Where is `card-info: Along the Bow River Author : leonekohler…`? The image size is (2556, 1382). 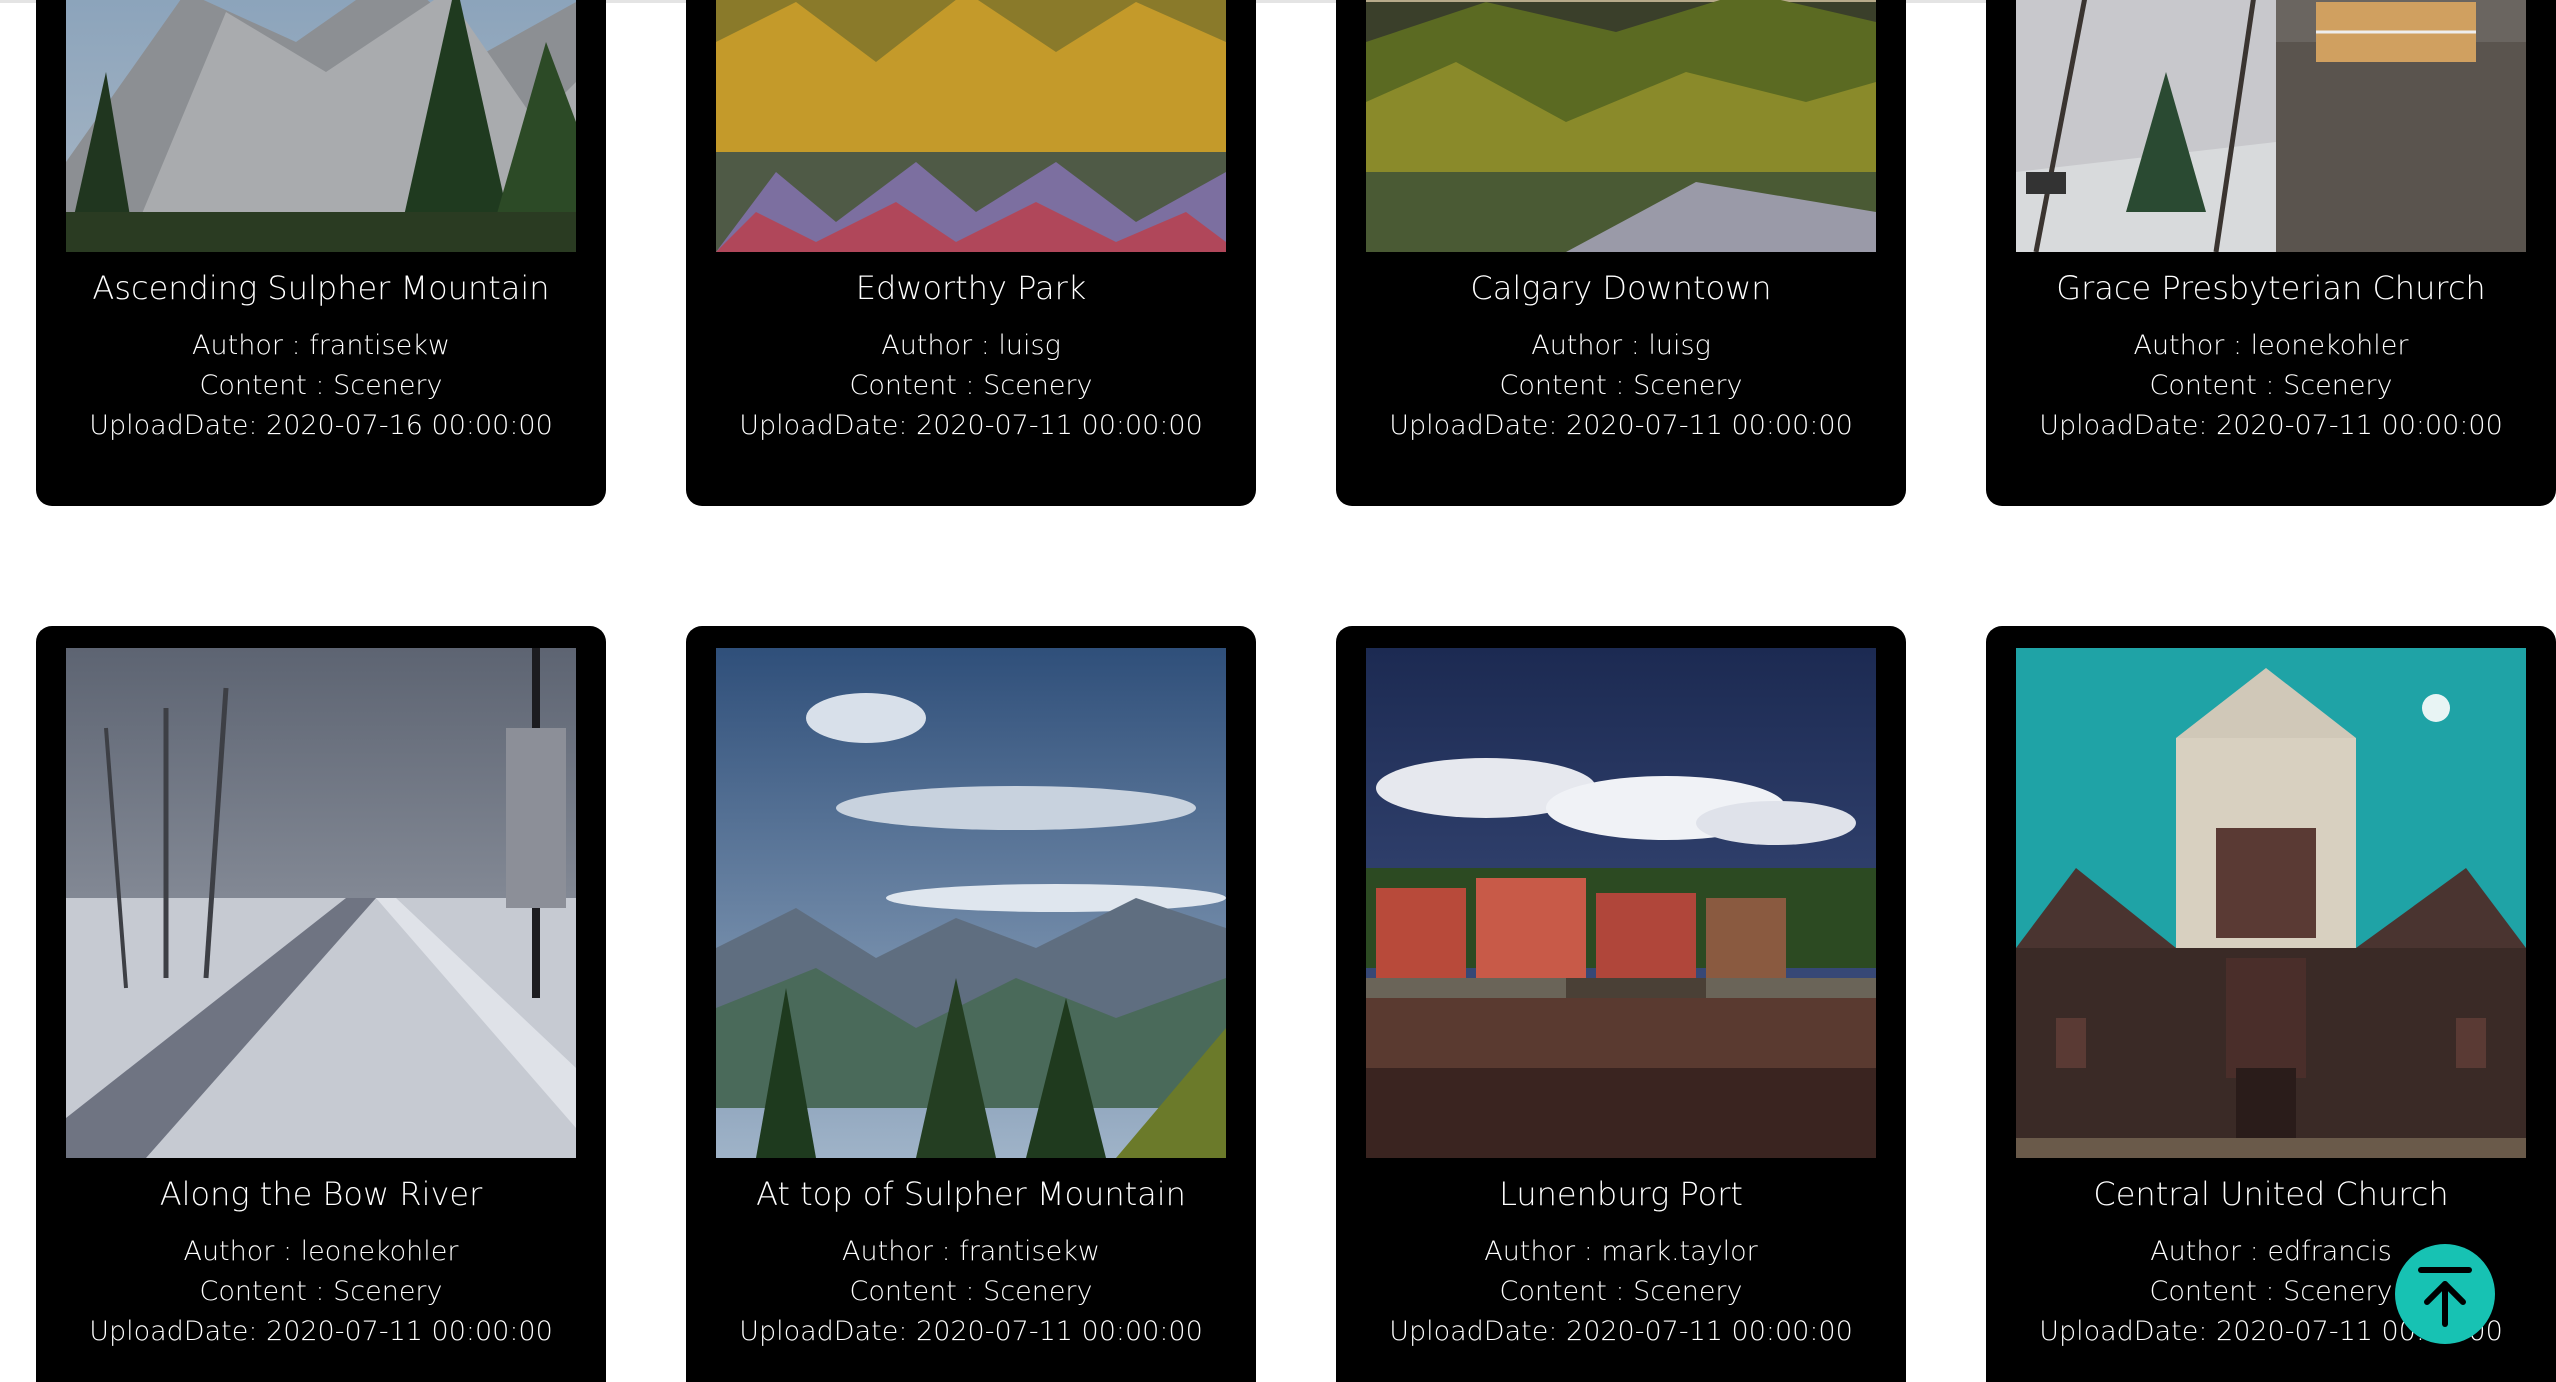 card-info: Along the Bow River Author : leonekohler… is located at coordinates (321, 1255).